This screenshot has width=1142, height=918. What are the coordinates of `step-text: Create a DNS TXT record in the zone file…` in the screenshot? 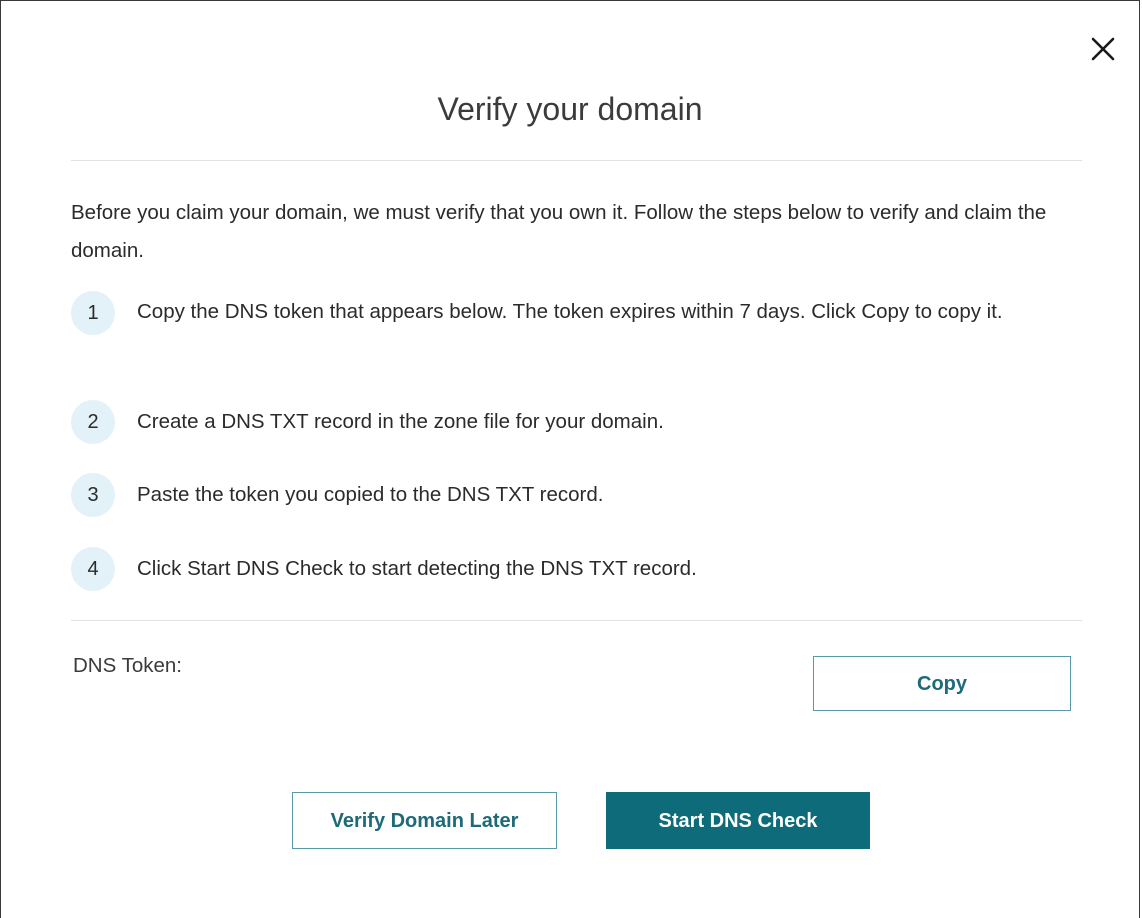 It's located at (400, 421).